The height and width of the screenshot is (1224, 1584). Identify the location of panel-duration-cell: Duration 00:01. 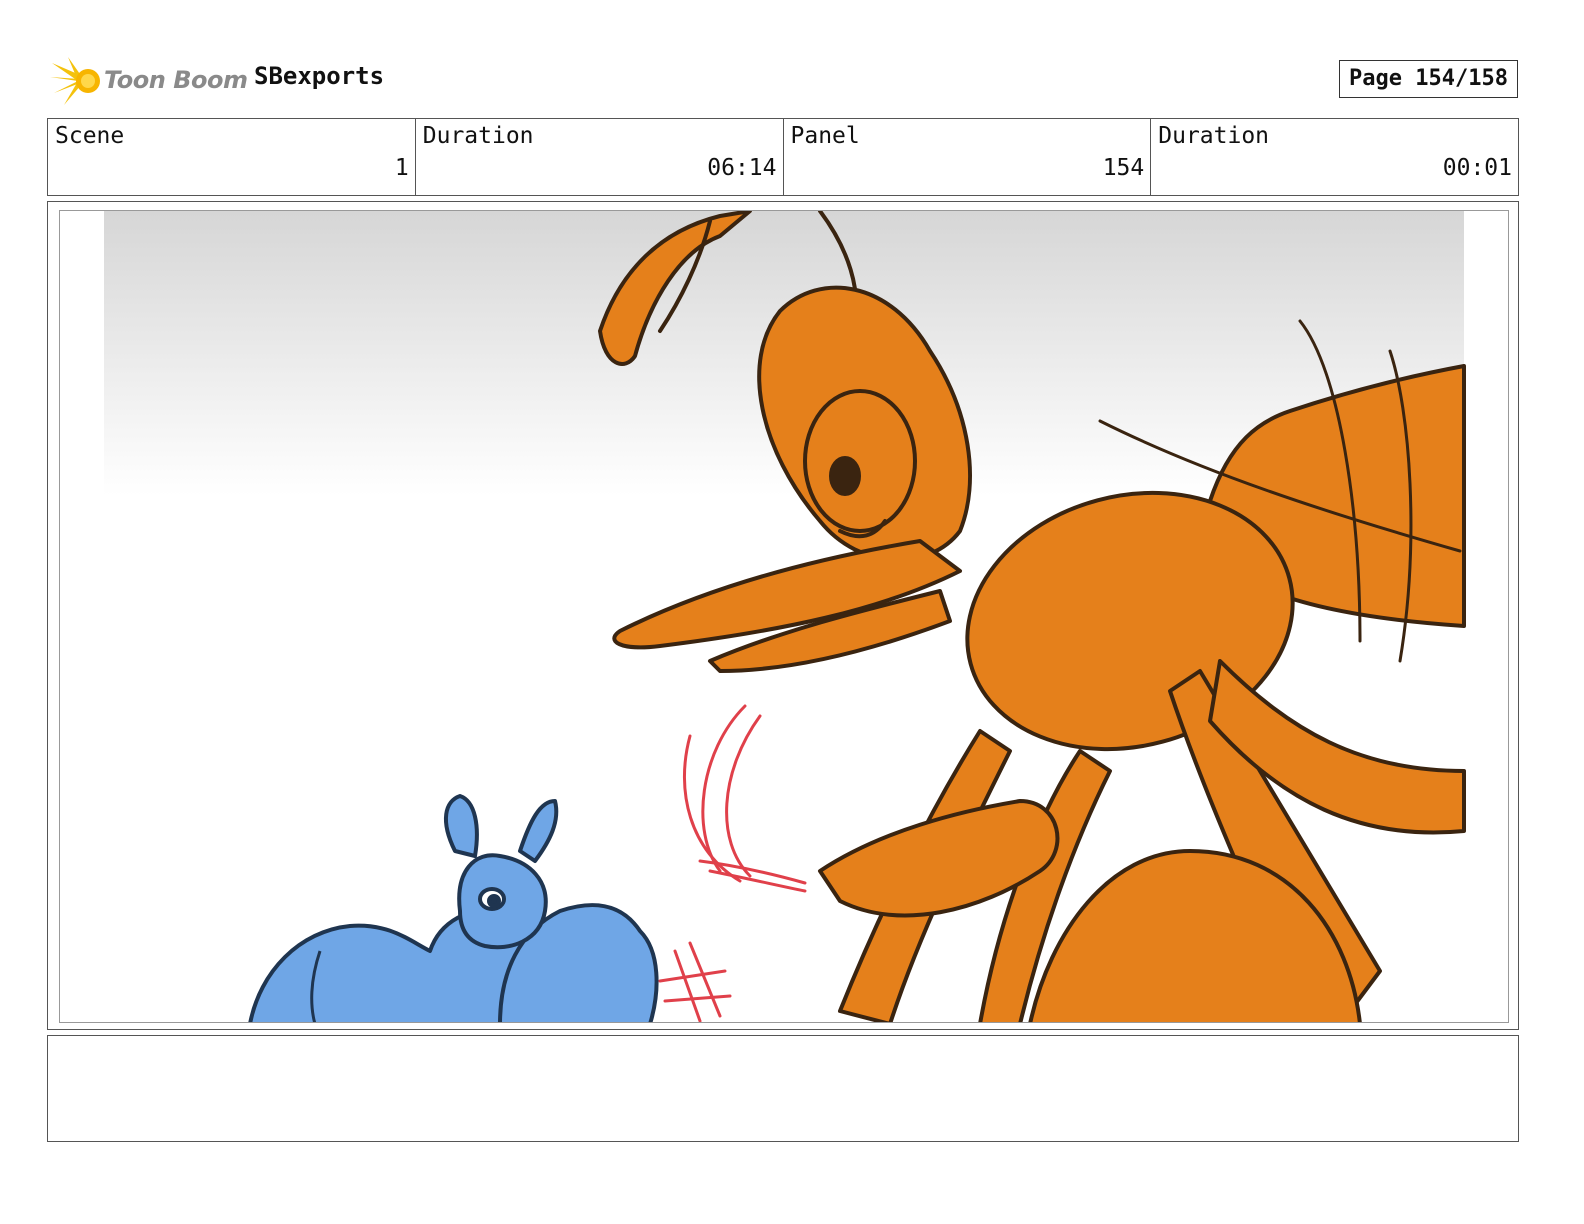
(1334, 157).